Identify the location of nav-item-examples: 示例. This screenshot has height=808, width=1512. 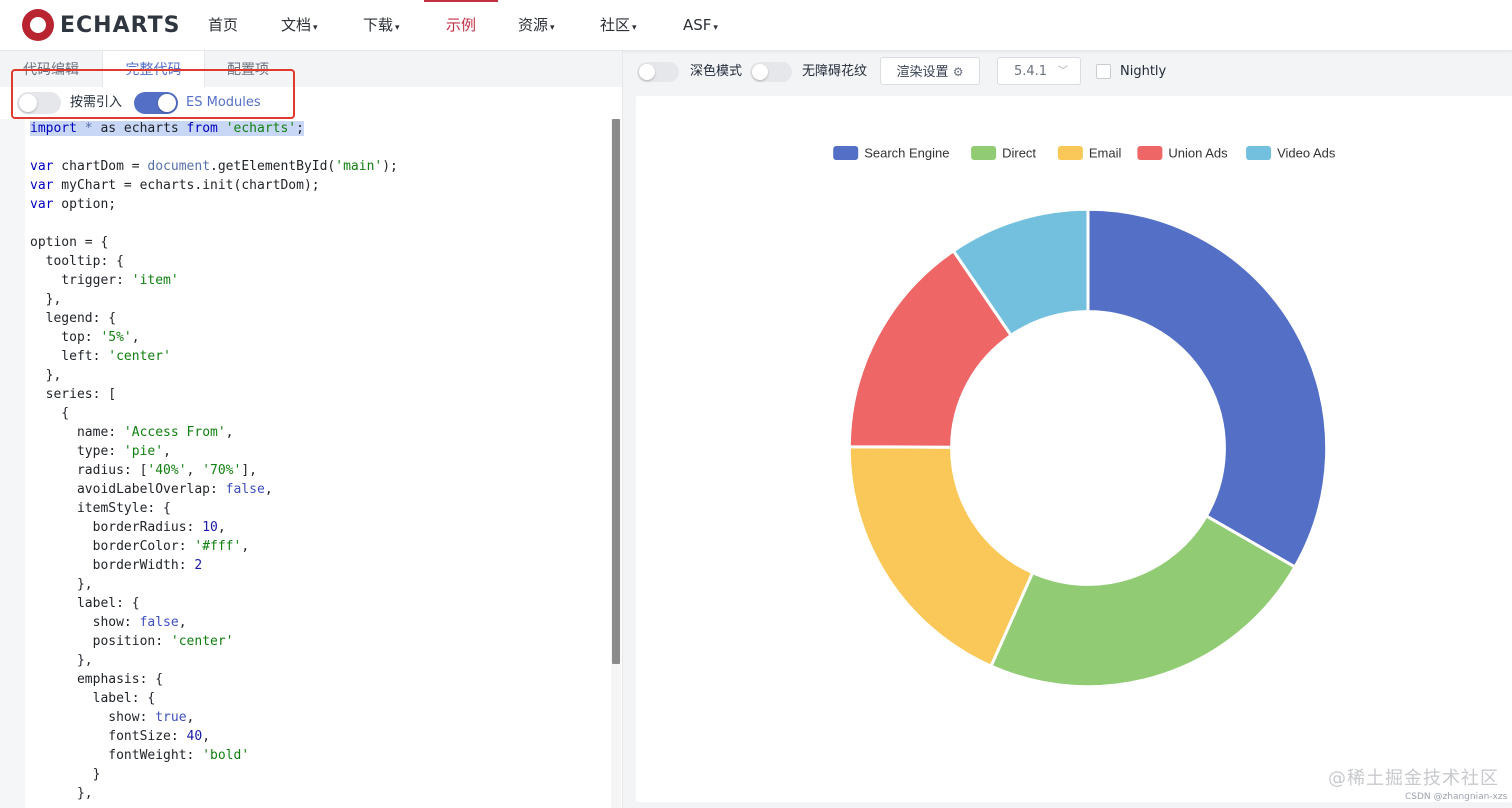
(461, 25).